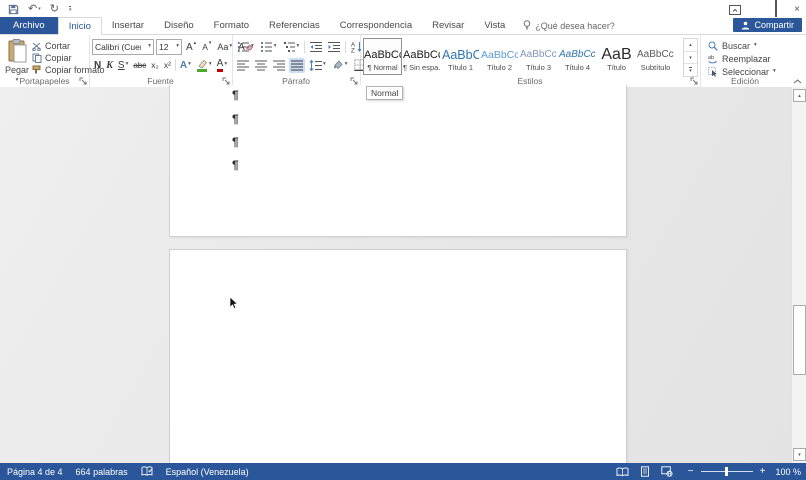 The height and width of the screenshot is (480, 806). I want to click on dialog-launcher-icon, so click(354, 81).